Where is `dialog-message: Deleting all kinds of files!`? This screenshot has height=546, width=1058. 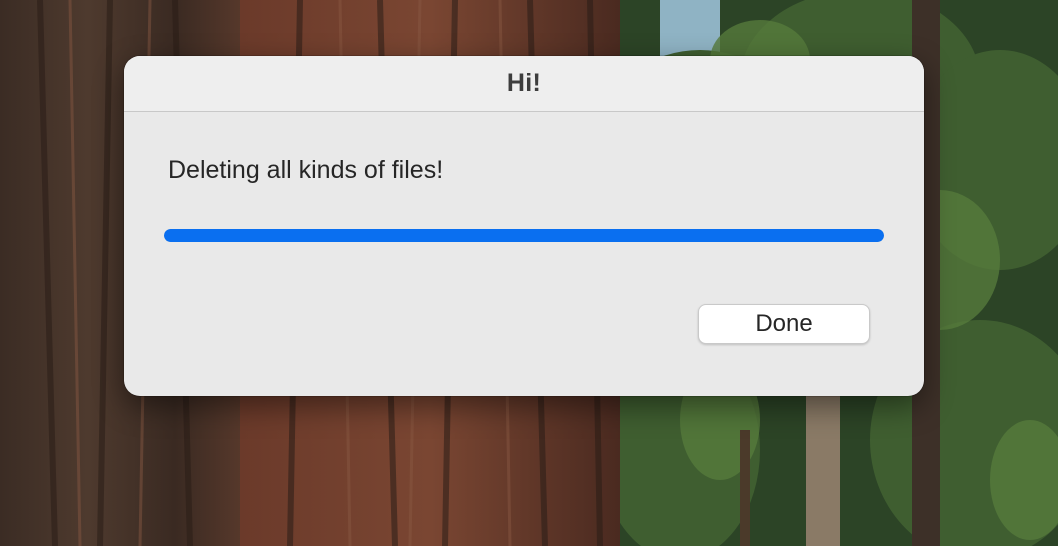 dialog-message: Deleting all kinds of files! is located at coordinates (306, 170).